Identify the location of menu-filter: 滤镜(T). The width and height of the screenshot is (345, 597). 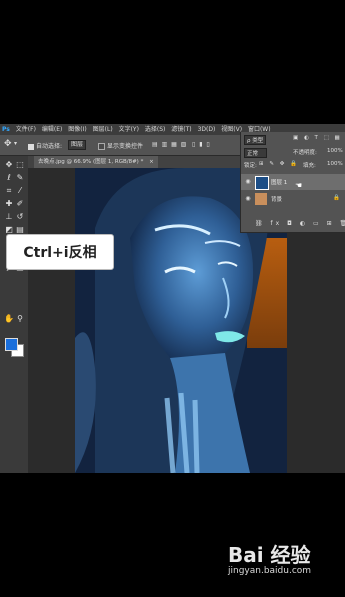
(181, 129).